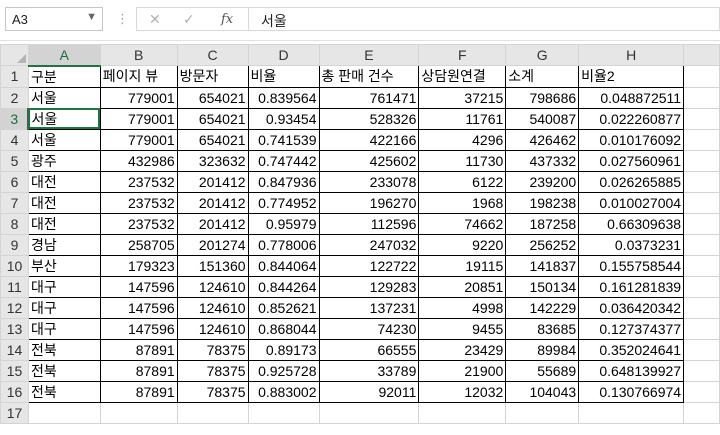 The image size is (720, 435). Describe the element at coordinates (64, 76) in the screenshot. I see `cell-a1: 구분` at that location.